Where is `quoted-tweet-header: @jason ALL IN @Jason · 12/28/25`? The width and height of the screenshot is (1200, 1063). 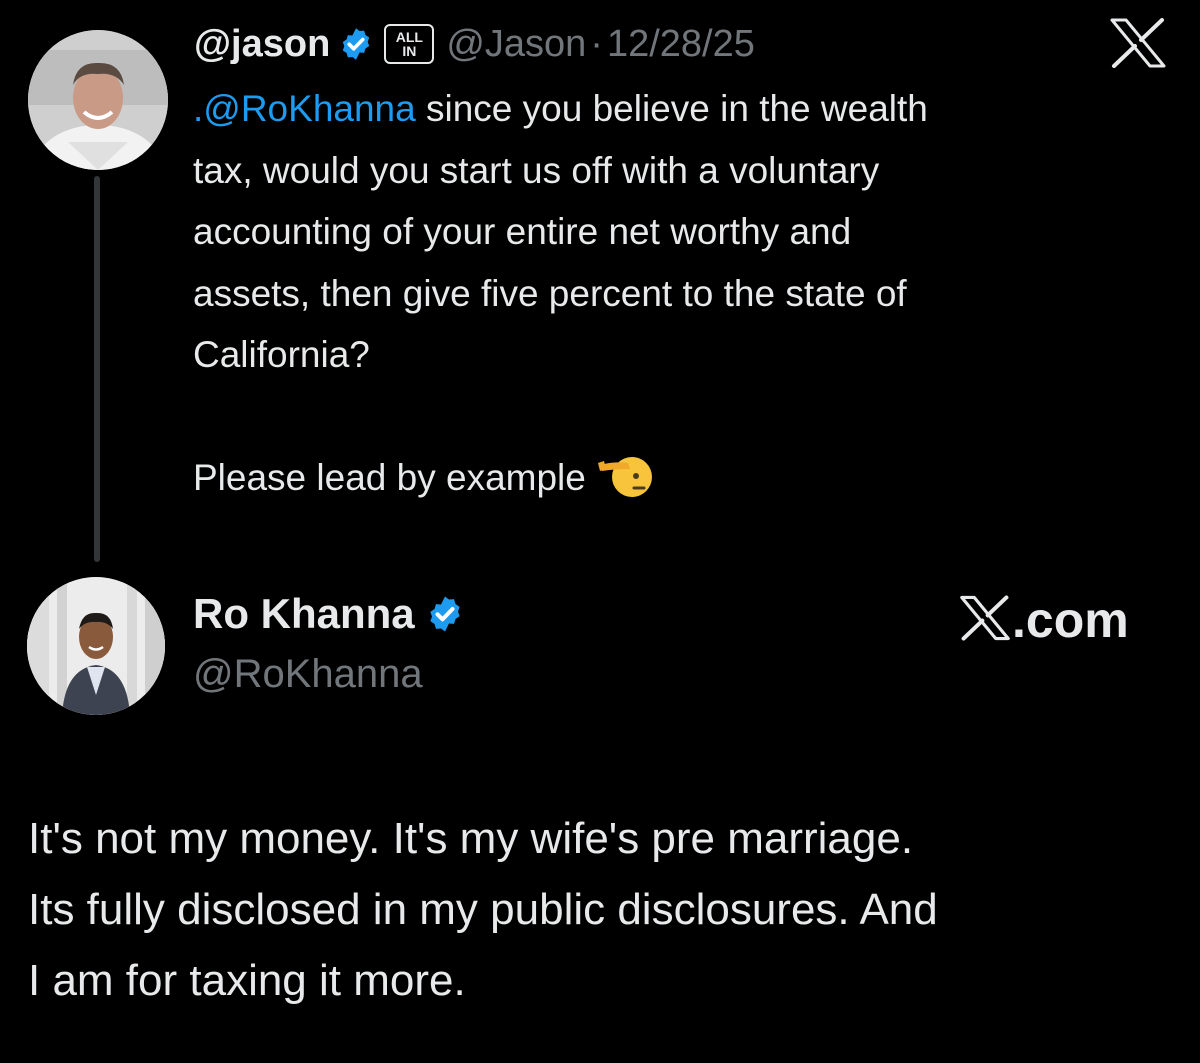 quoted-tweet-header: @jason ALL IN @Jason · 12/28/25 is located at coordinates (474, 44).